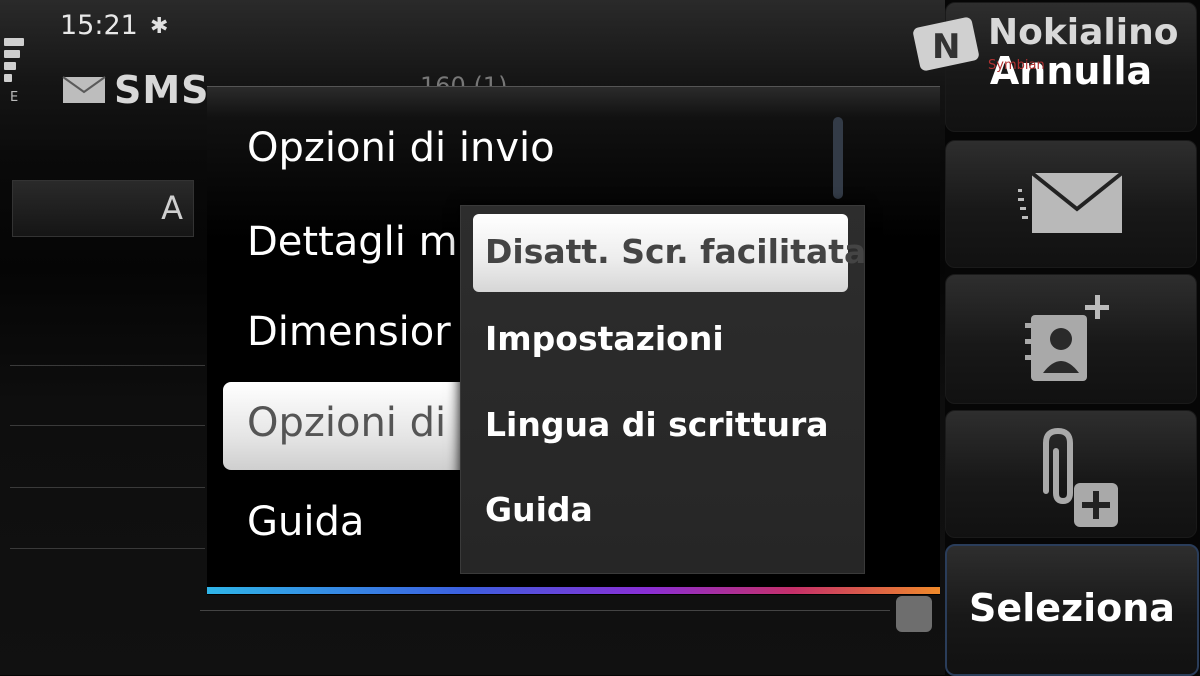  Describe the element at coordinates (352, 242) in the screenshot. I see `menu-item-message-details: Dettagli m` at that location.